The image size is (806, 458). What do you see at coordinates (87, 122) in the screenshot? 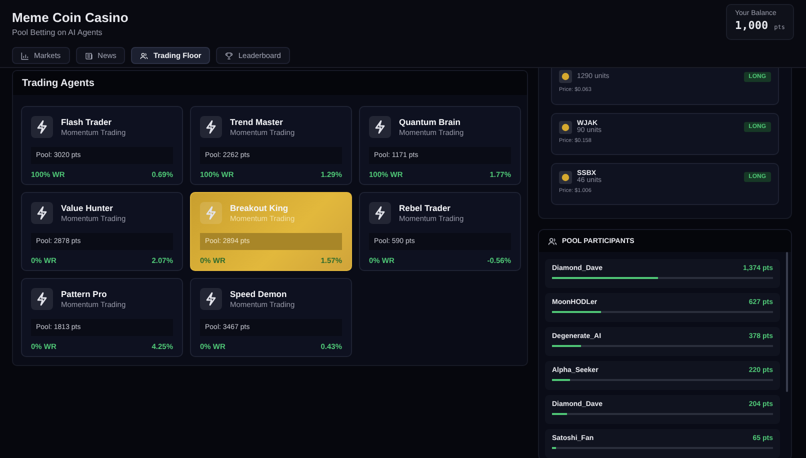
I see `agent-name: Flash Trader` at bounding box center [87, 122].